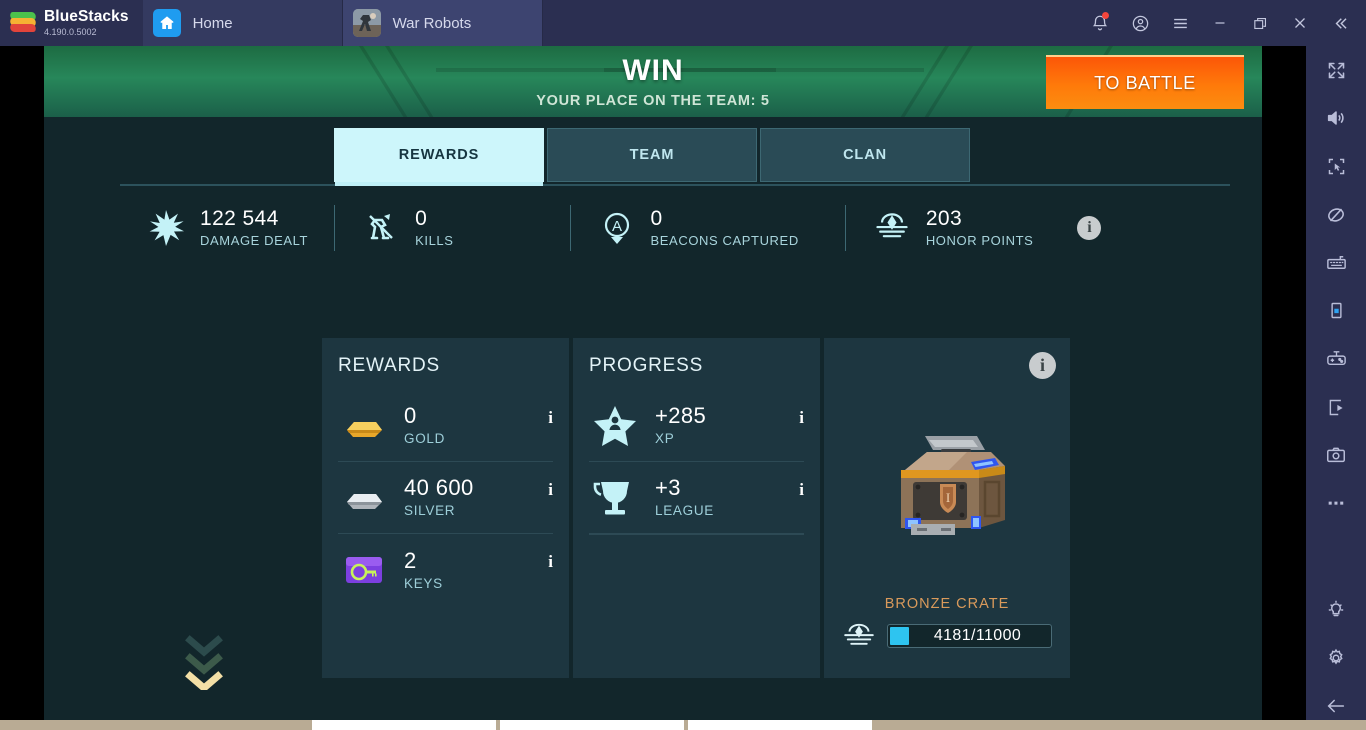 The width and height of the screenshot is (1366, 730). I want to click on stat-honor-points: 203 HONOR POINTS, so click(953, 228).